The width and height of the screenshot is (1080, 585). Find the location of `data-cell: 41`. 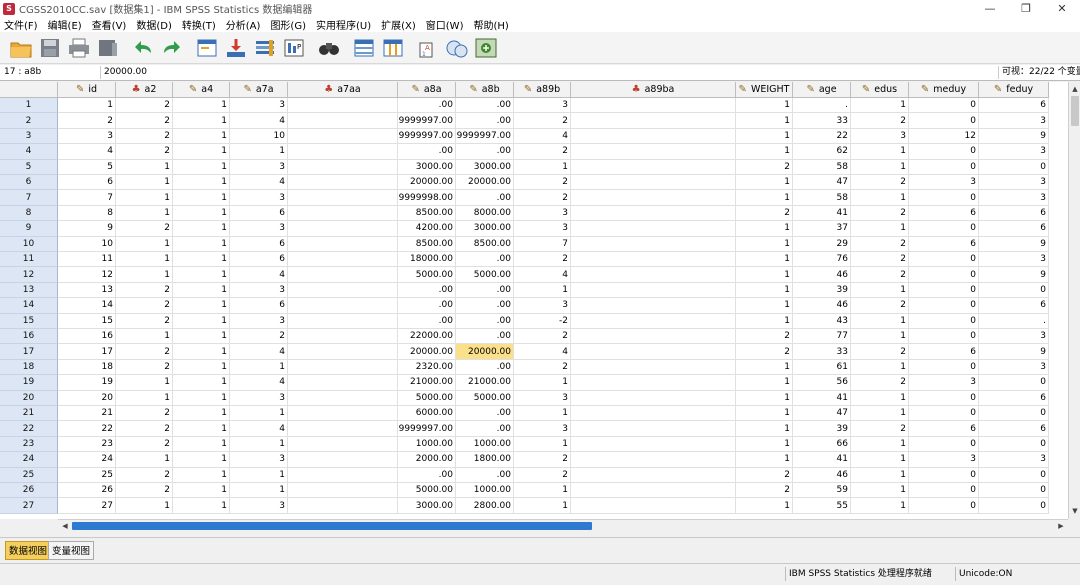

data-cell: 41 is located at coordinates (822, 460).